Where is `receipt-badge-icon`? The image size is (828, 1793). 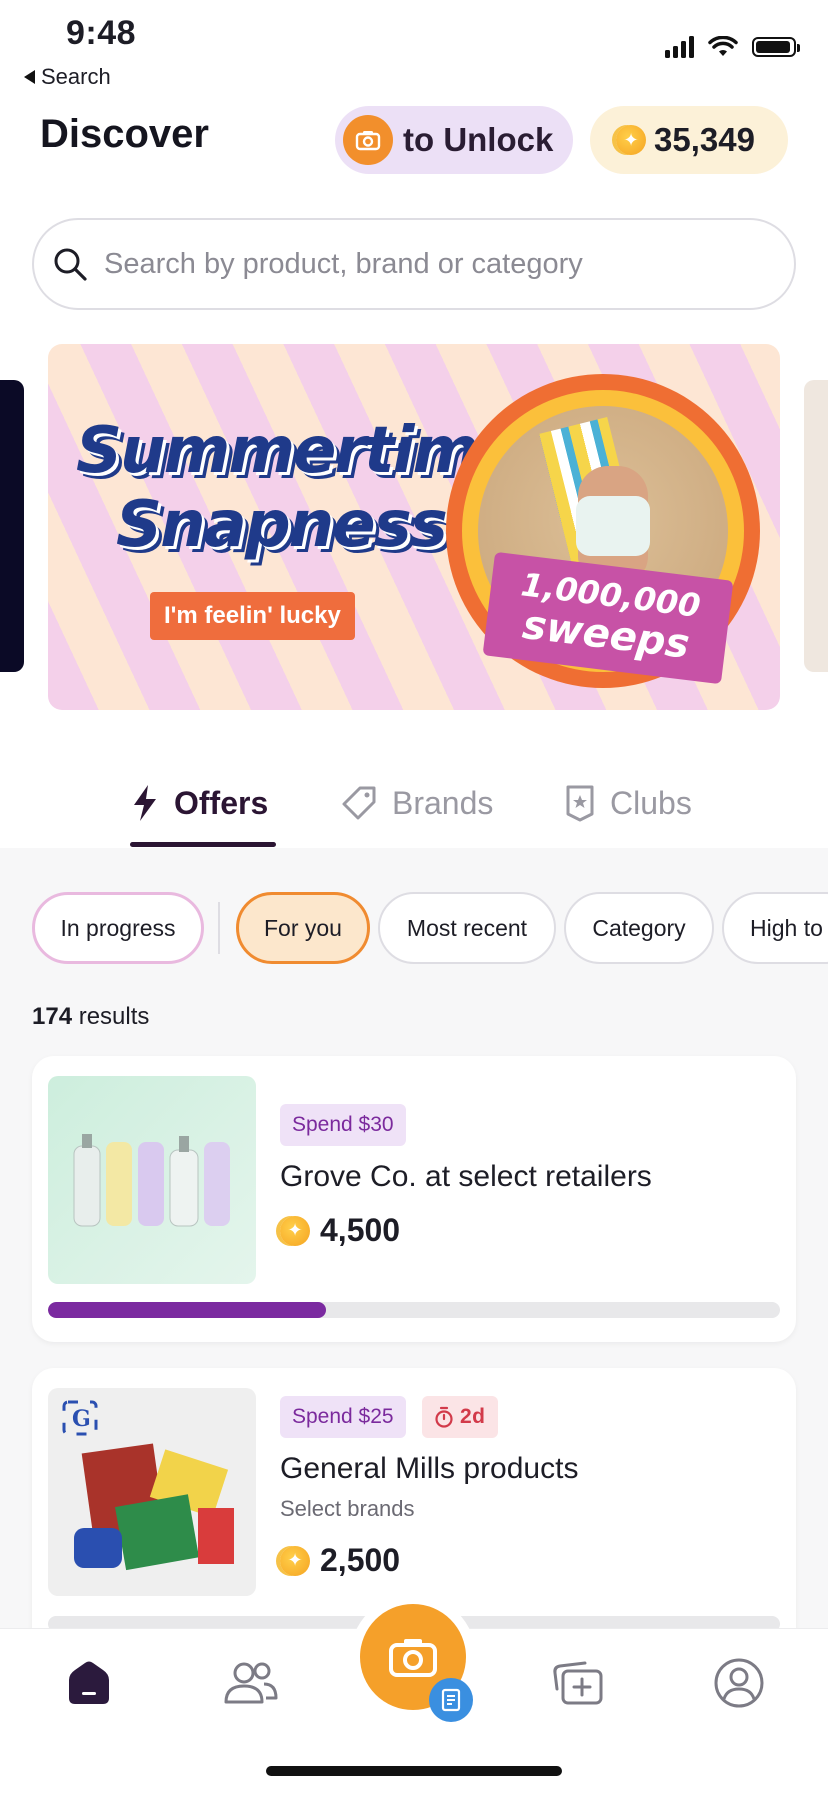
receipt-badge-icon is located at coordinates (451, 1700).